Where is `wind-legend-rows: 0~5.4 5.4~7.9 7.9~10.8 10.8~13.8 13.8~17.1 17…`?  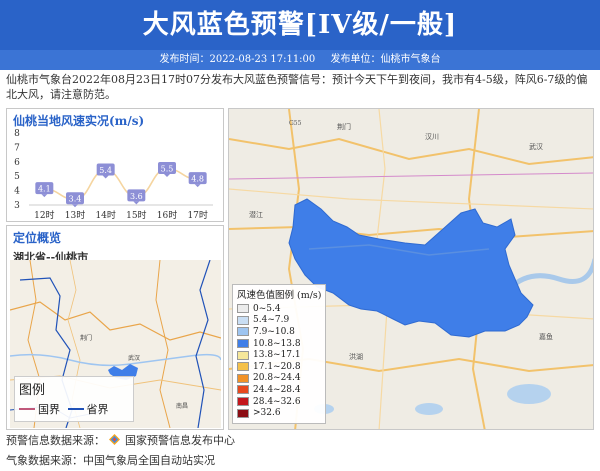 wind-legend-rows: 0~5.4 5.4~7.9 7.9~10.8 10.8~13.8 13.8~17.1 17… is located at coordinates (279, 361).